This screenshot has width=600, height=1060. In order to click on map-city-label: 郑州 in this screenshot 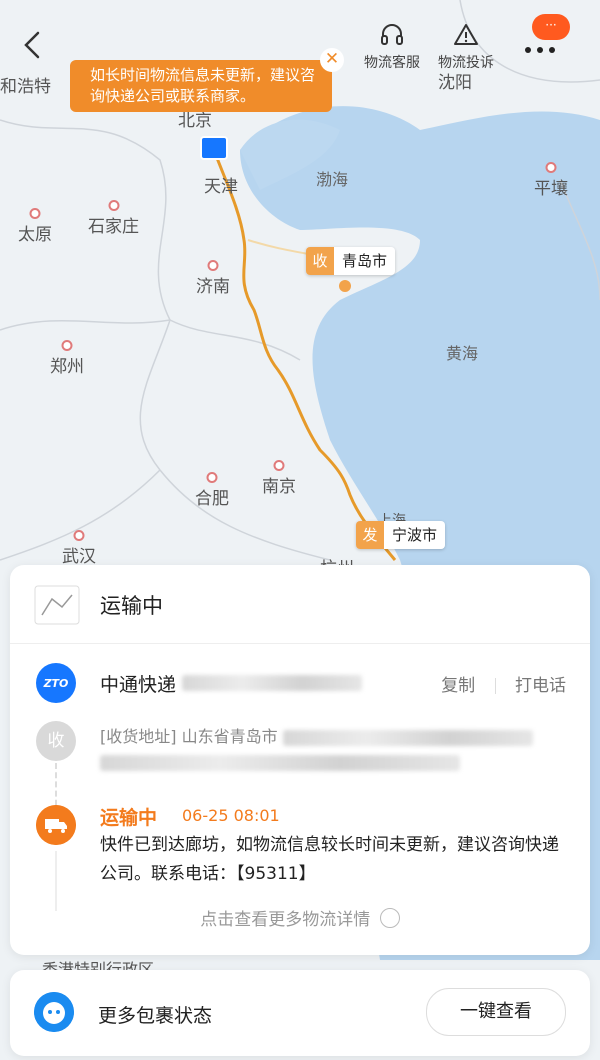, I will do `click(67, 358)`.